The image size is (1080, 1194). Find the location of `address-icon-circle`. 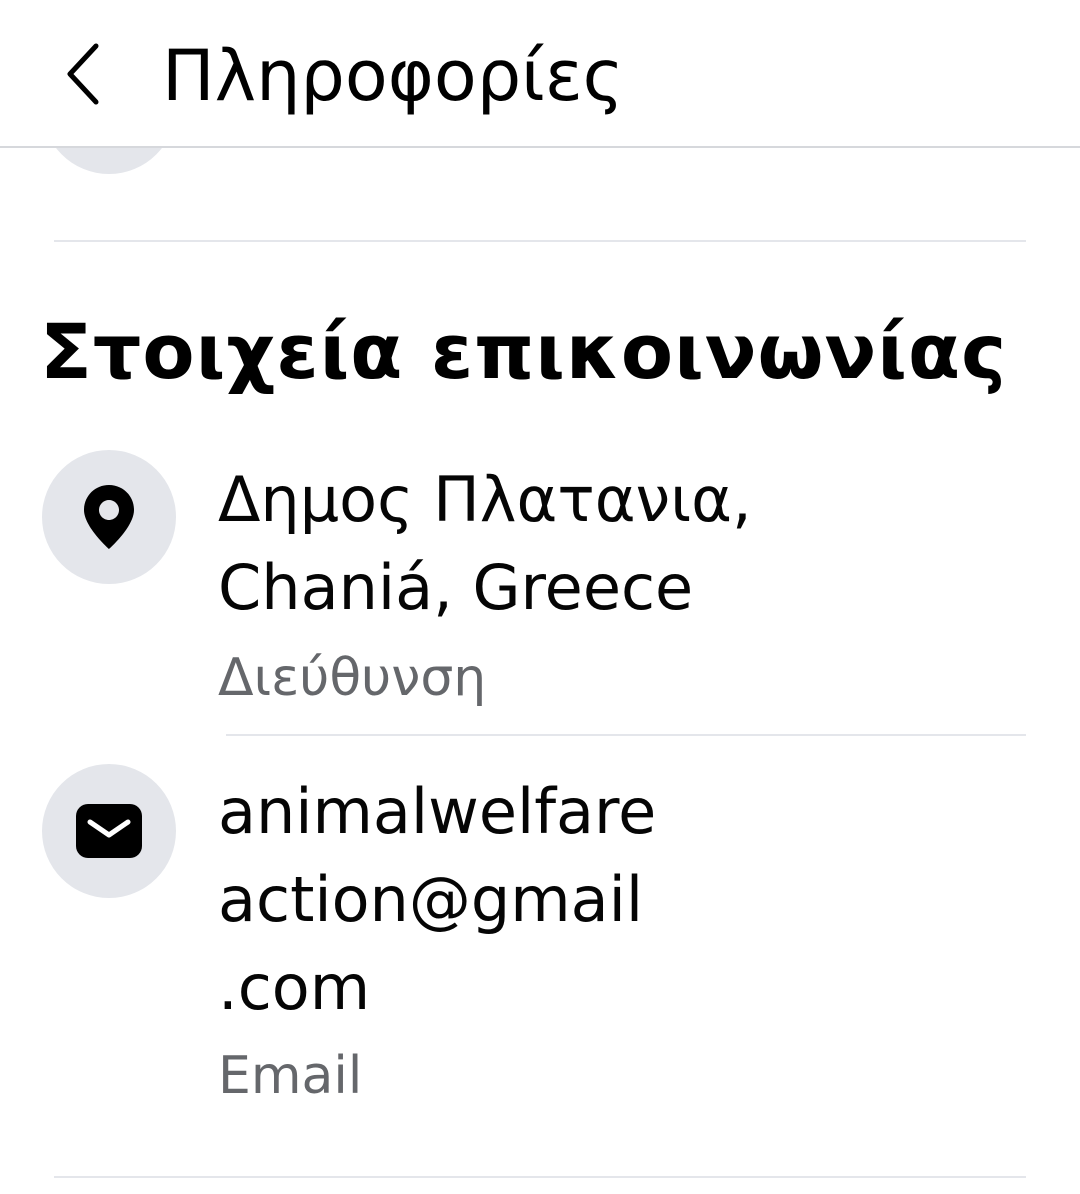

address-icon-circle is located at coordinates (109, 517).